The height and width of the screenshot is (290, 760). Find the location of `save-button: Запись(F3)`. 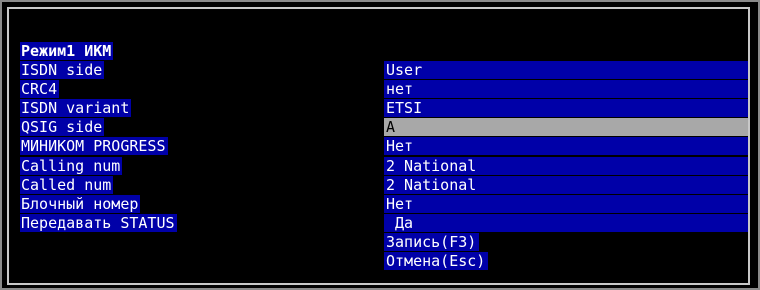

save-button: Запись(F3) is located at coordinates (432, 241).